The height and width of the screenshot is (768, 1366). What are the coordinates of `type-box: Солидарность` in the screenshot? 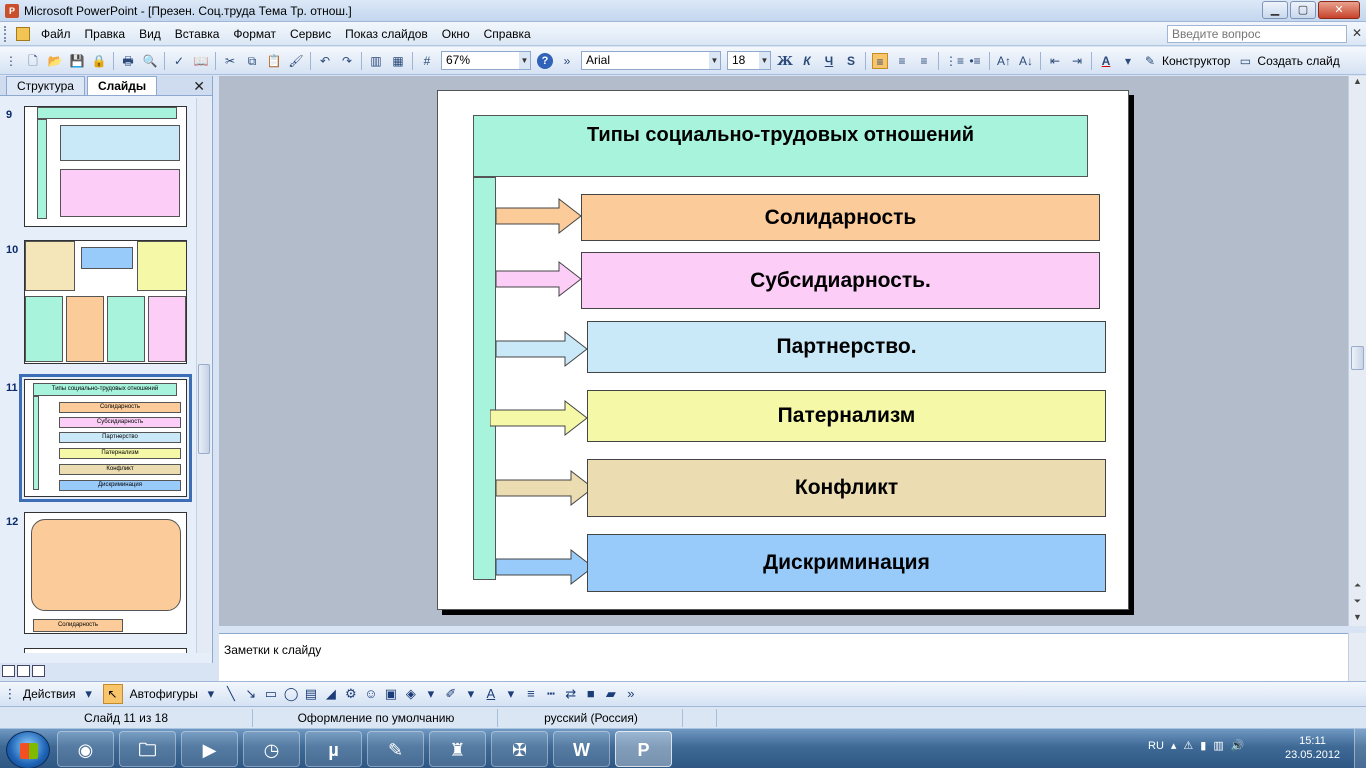 It's located at (840, 217).